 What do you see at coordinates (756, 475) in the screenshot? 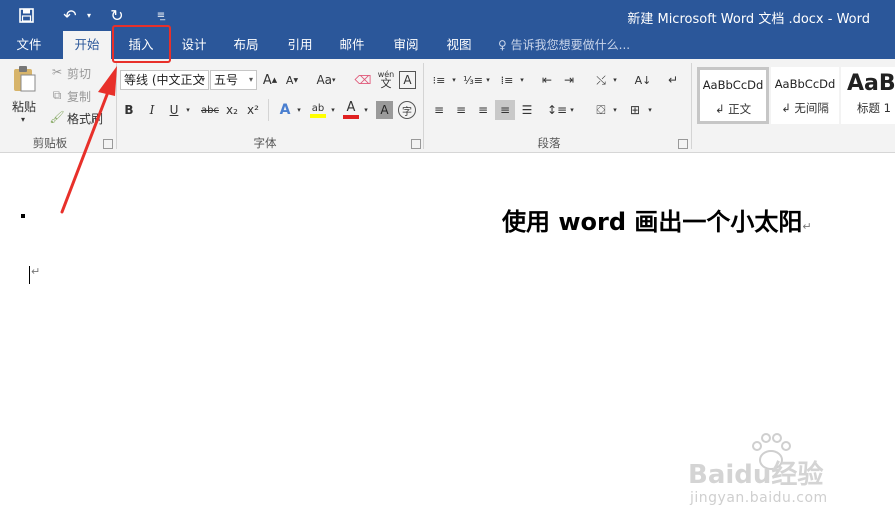
I see `watermark-brand: Baidu经验` at bounding box center [756, 475].